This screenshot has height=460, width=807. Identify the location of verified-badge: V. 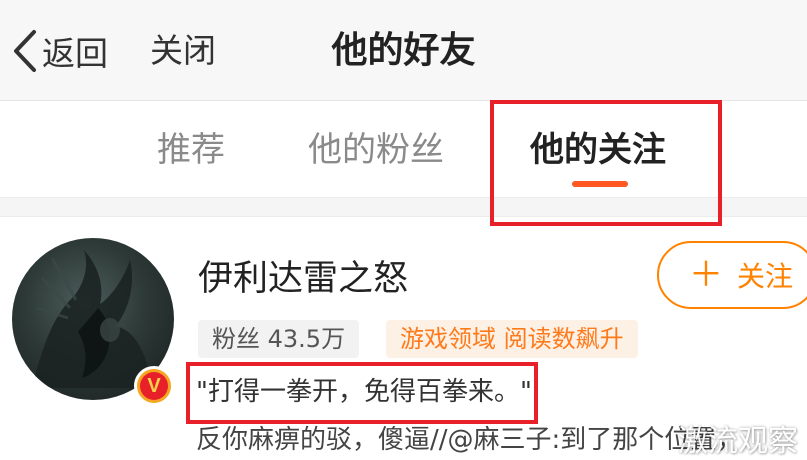
(154, 386).